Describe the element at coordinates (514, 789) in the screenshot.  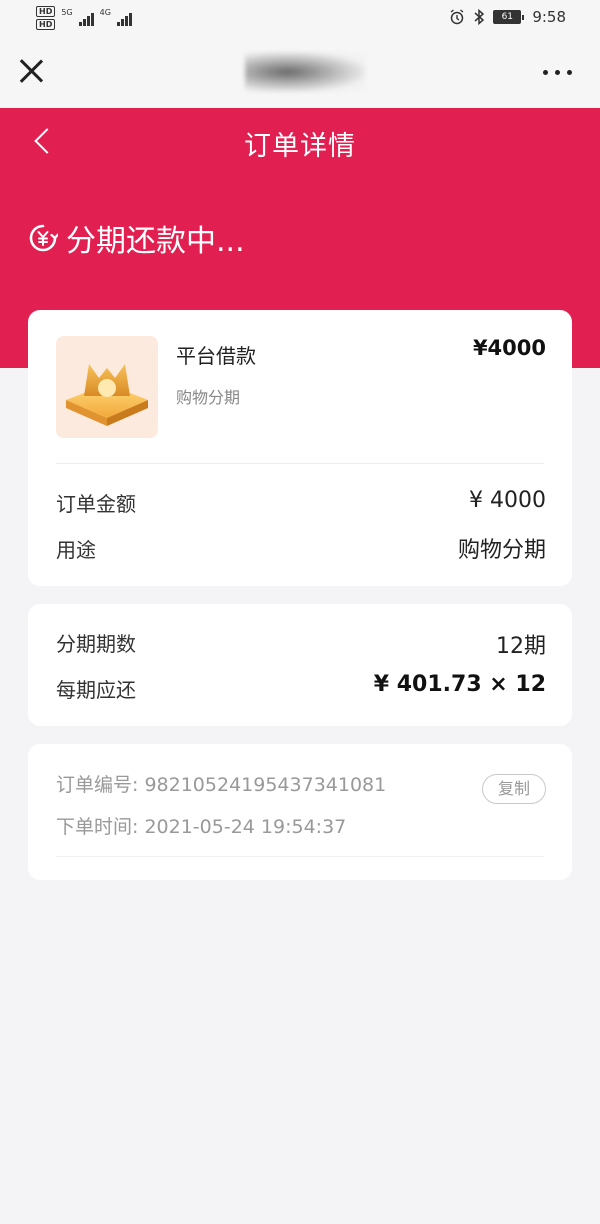
I see `copy-button: 复制` at that location.